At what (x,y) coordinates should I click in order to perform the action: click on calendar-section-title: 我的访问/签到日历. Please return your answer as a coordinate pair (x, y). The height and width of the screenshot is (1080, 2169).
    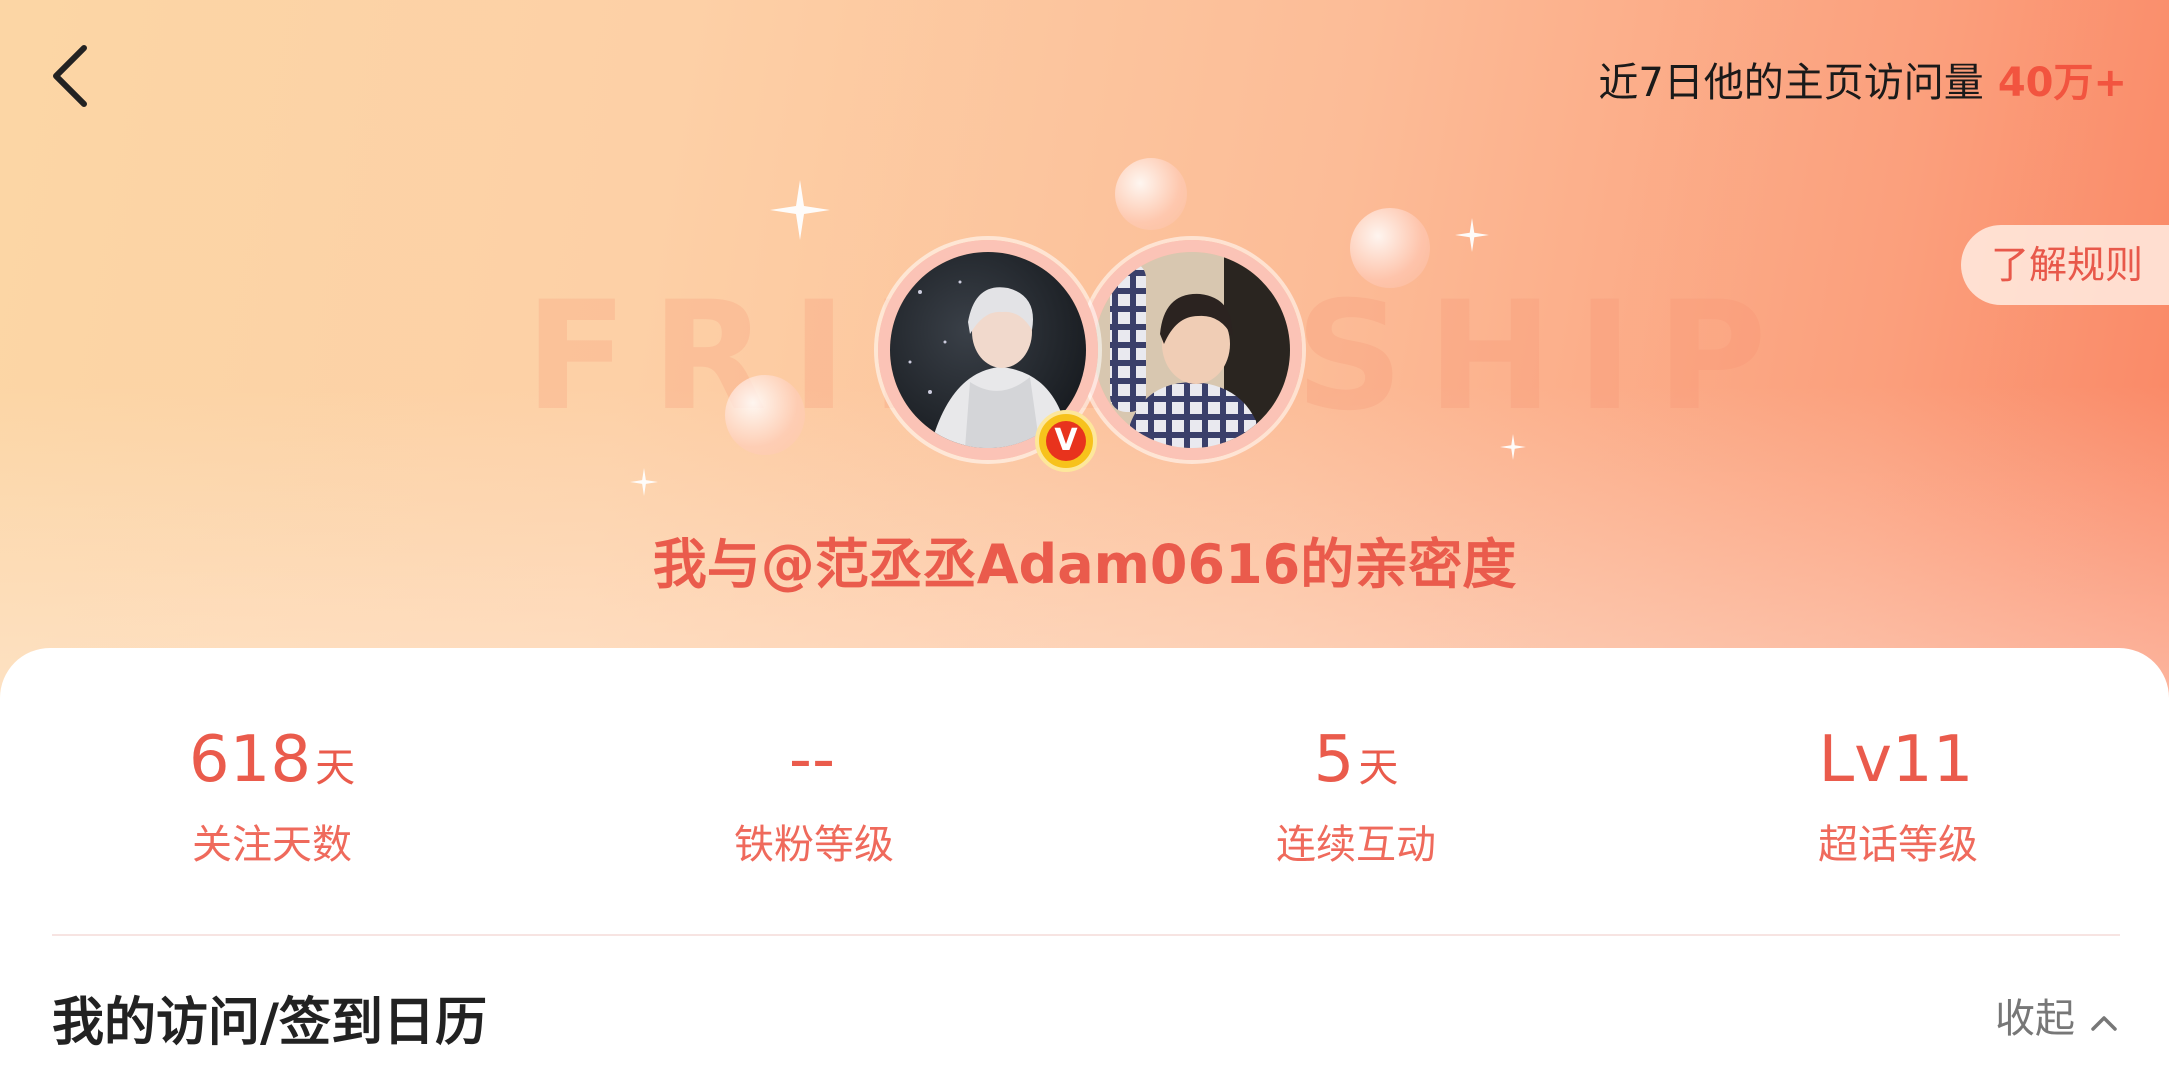
    Looking at the image, I should click on (269, 1023).